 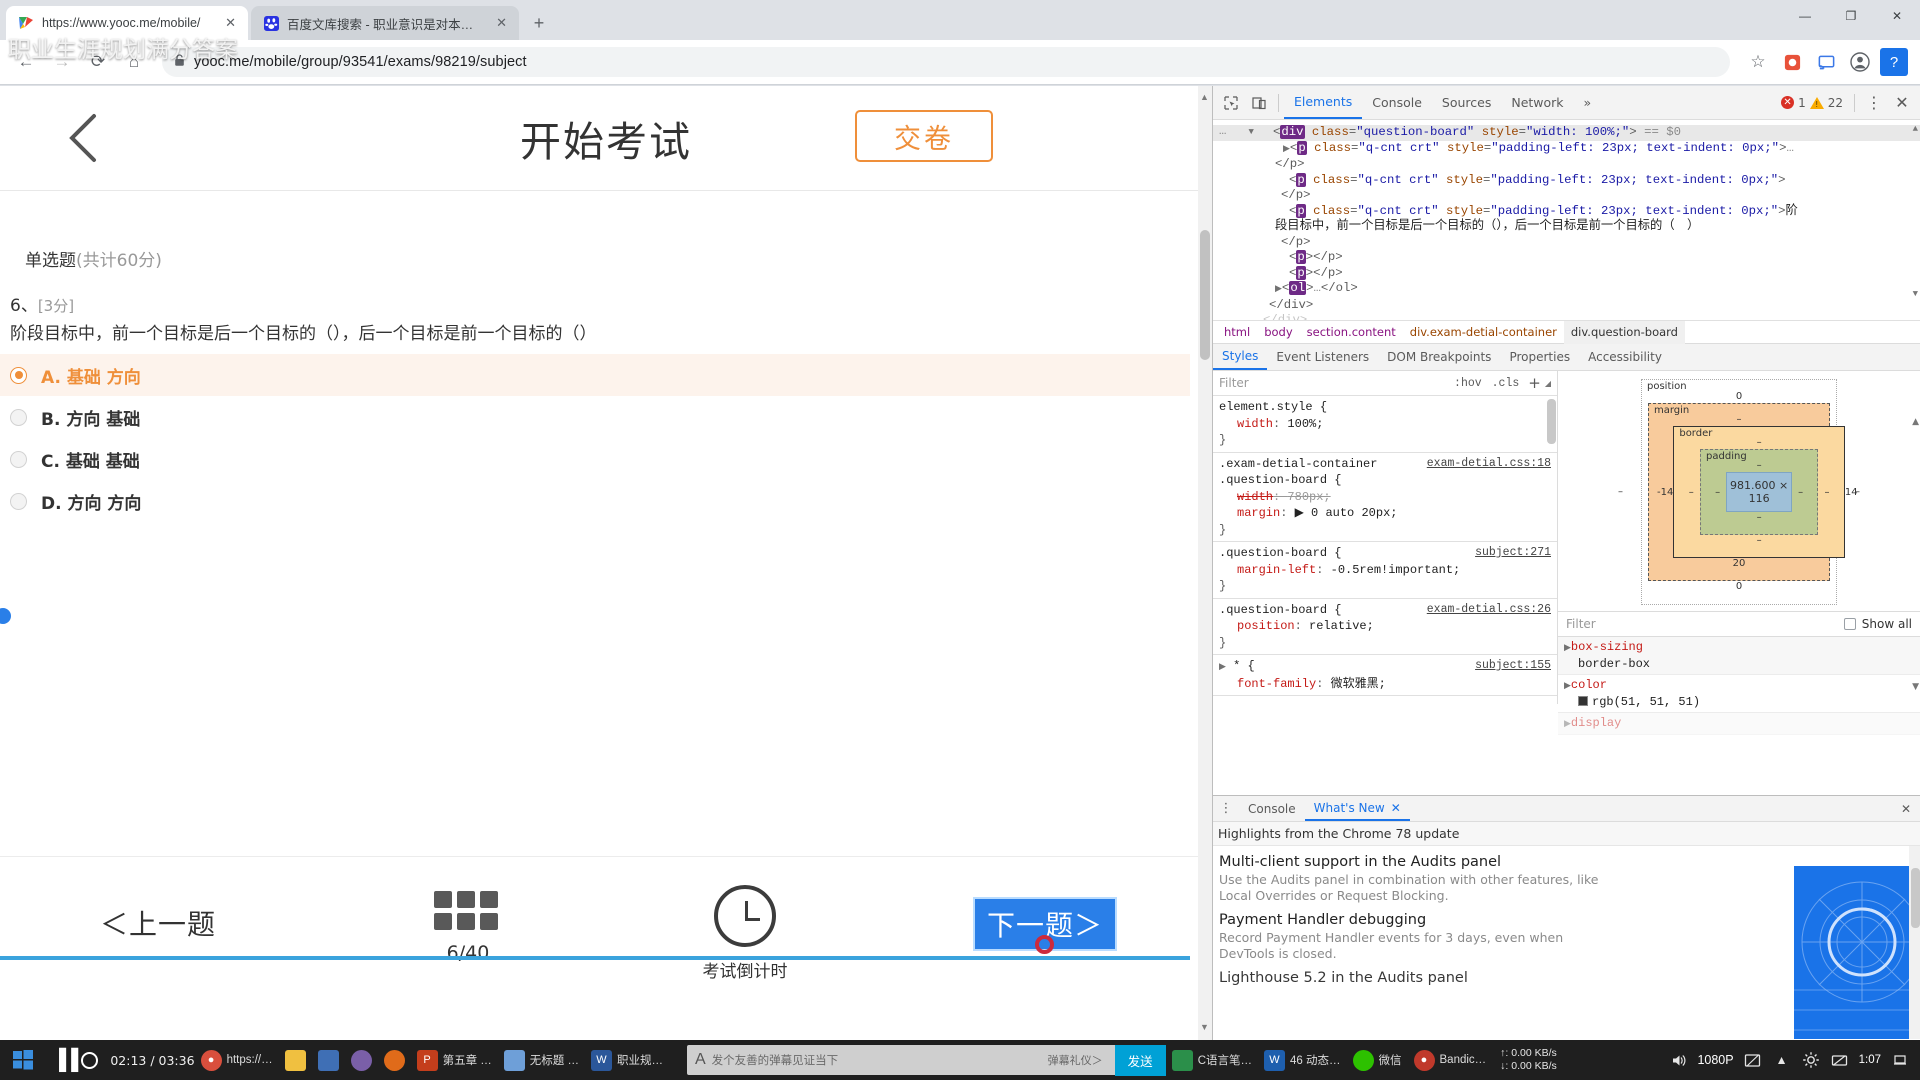 I want to click on drawer-close-icon: ✕, so click(x=1910, y=809).